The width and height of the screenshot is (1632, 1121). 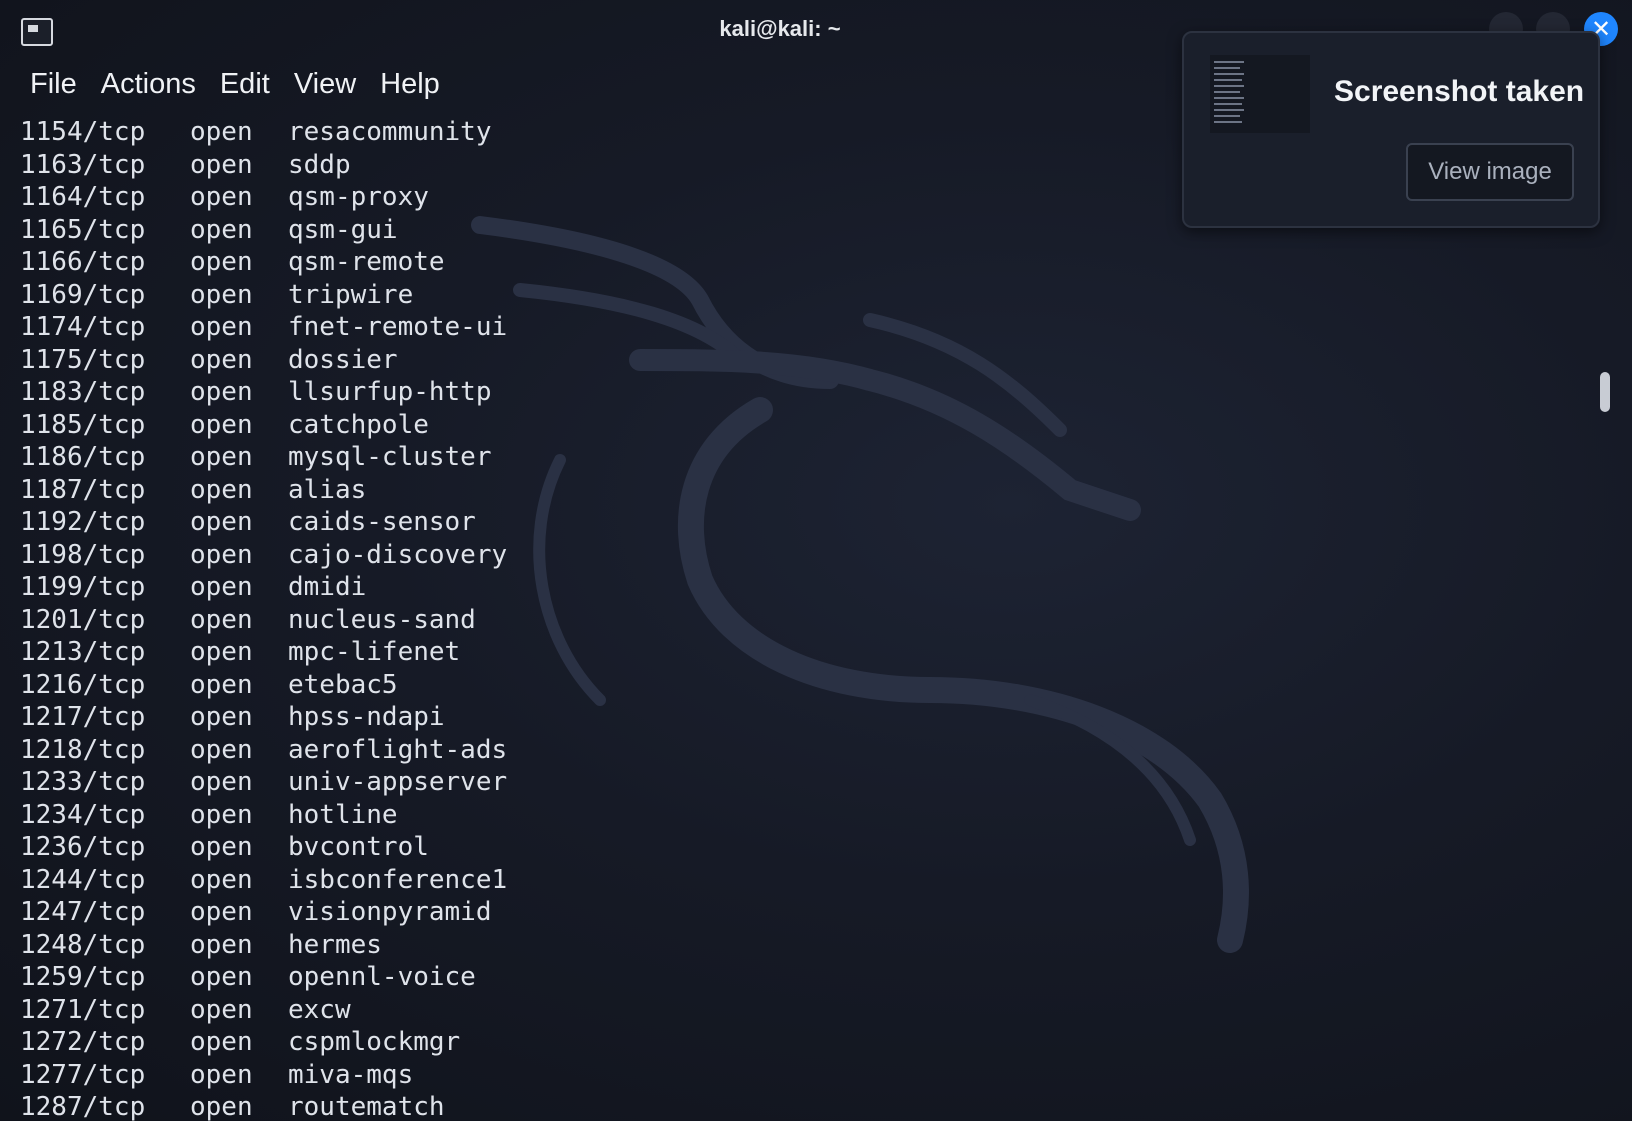 I want to click on port-number: 1236/tcp, so click(x=83, y=847).